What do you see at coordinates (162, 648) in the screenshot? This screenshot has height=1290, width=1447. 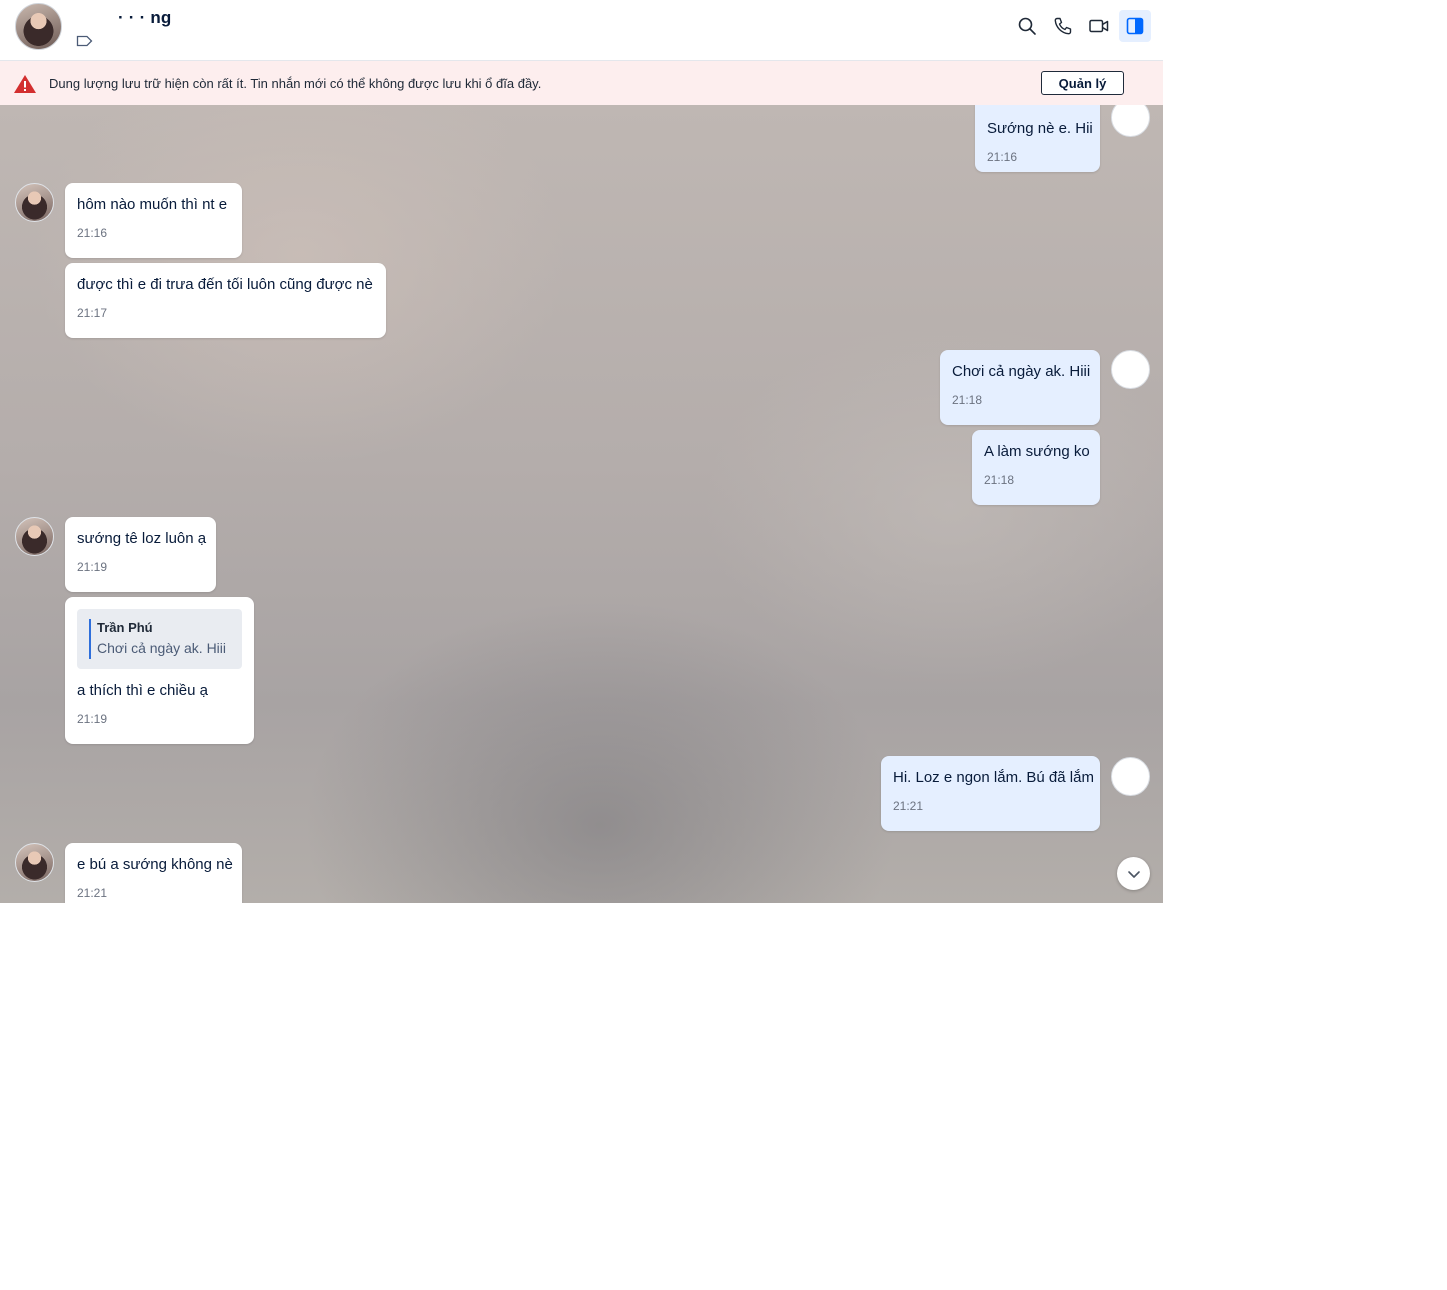 I see `quote-text: Chơi cả ngày ak. Hiii` at bounding box center [162, 648].